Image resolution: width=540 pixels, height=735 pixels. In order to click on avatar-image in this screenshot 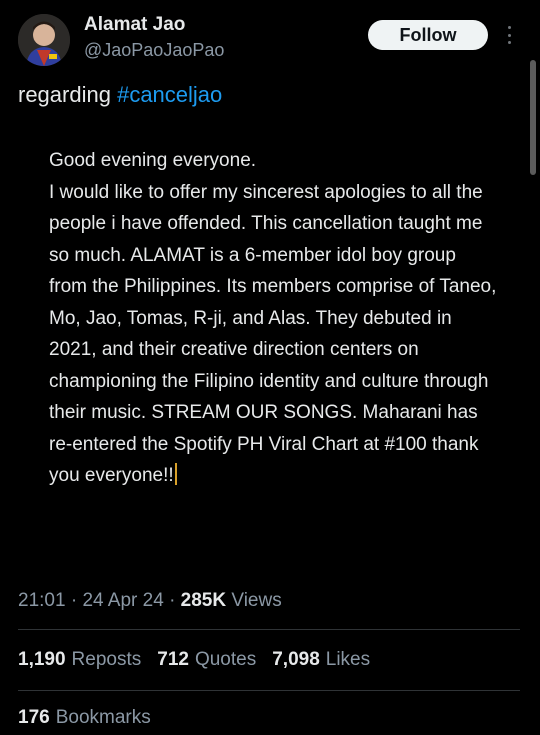, I will do `click(44, 40)`.